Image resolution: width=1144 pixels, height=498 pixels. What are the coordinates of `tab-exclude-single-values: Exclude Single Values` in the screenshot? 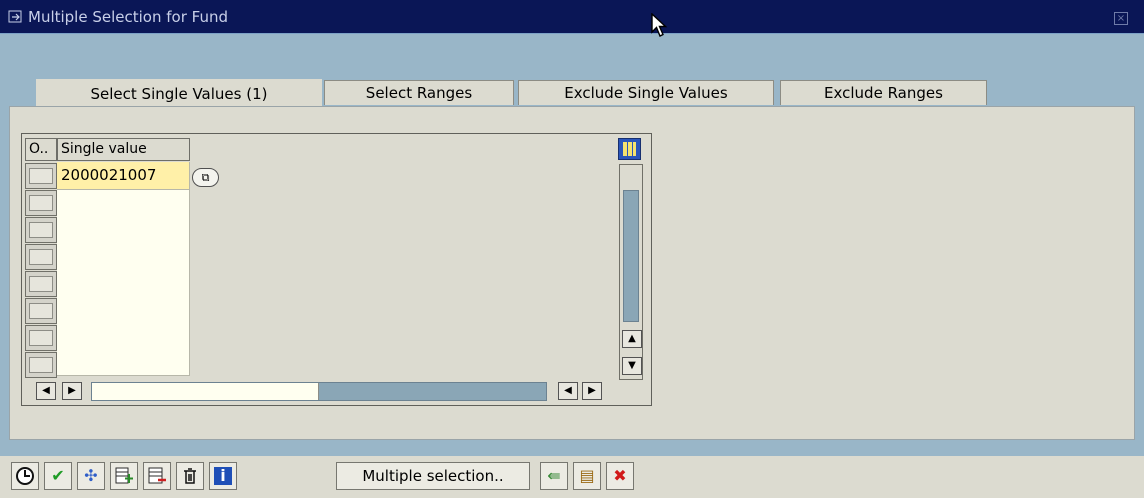 It's located at (646, 92).